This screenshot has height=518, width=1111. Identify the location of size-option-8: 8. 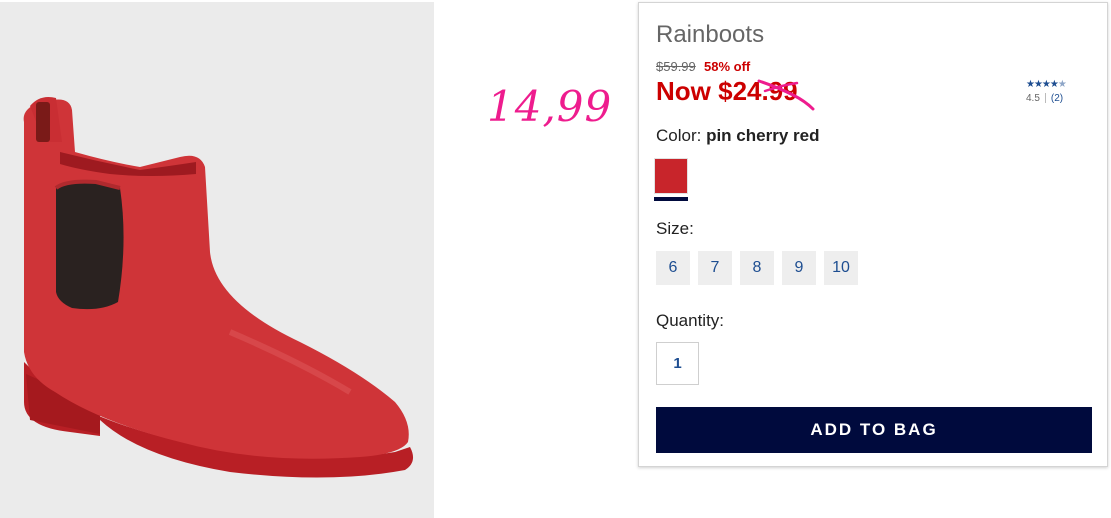
(757, 268).